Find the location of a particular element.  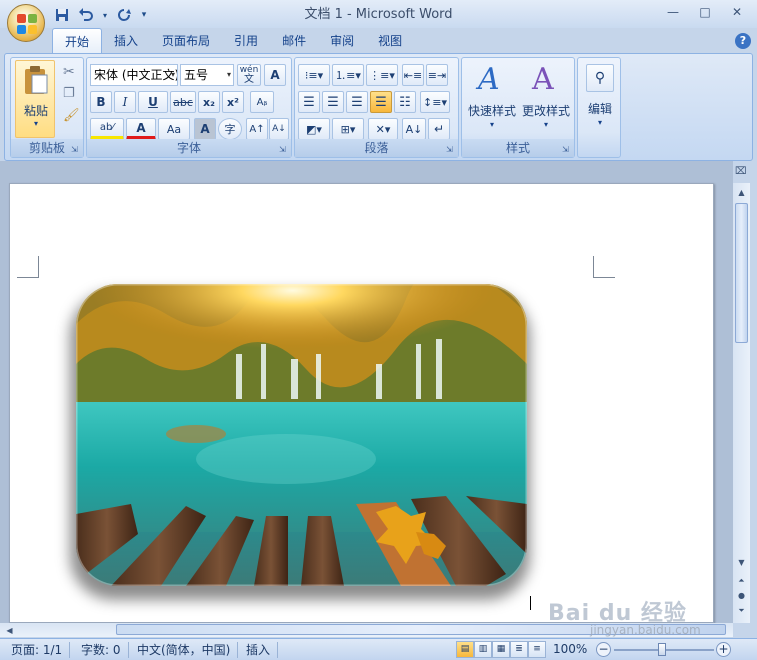

web-layout-icon: ▦ is located at coordinates (501, 649).